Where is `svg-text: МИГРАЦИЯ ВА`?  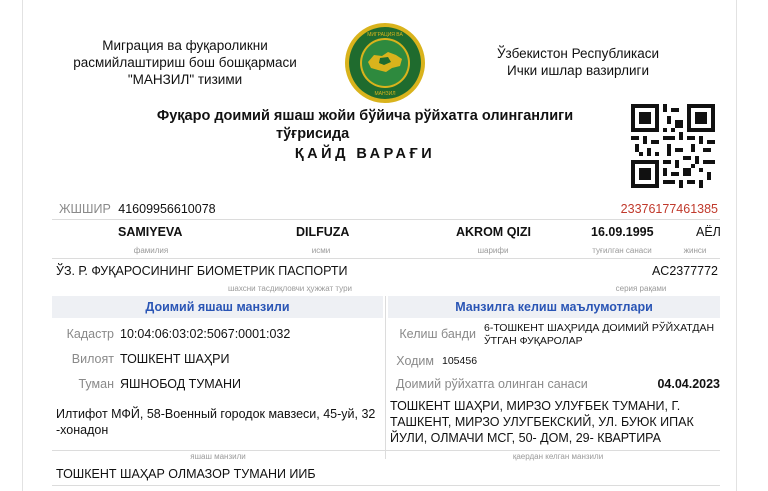 svg-text: МИГРАЦИЯ ВА is located at coordinates (385, 35).